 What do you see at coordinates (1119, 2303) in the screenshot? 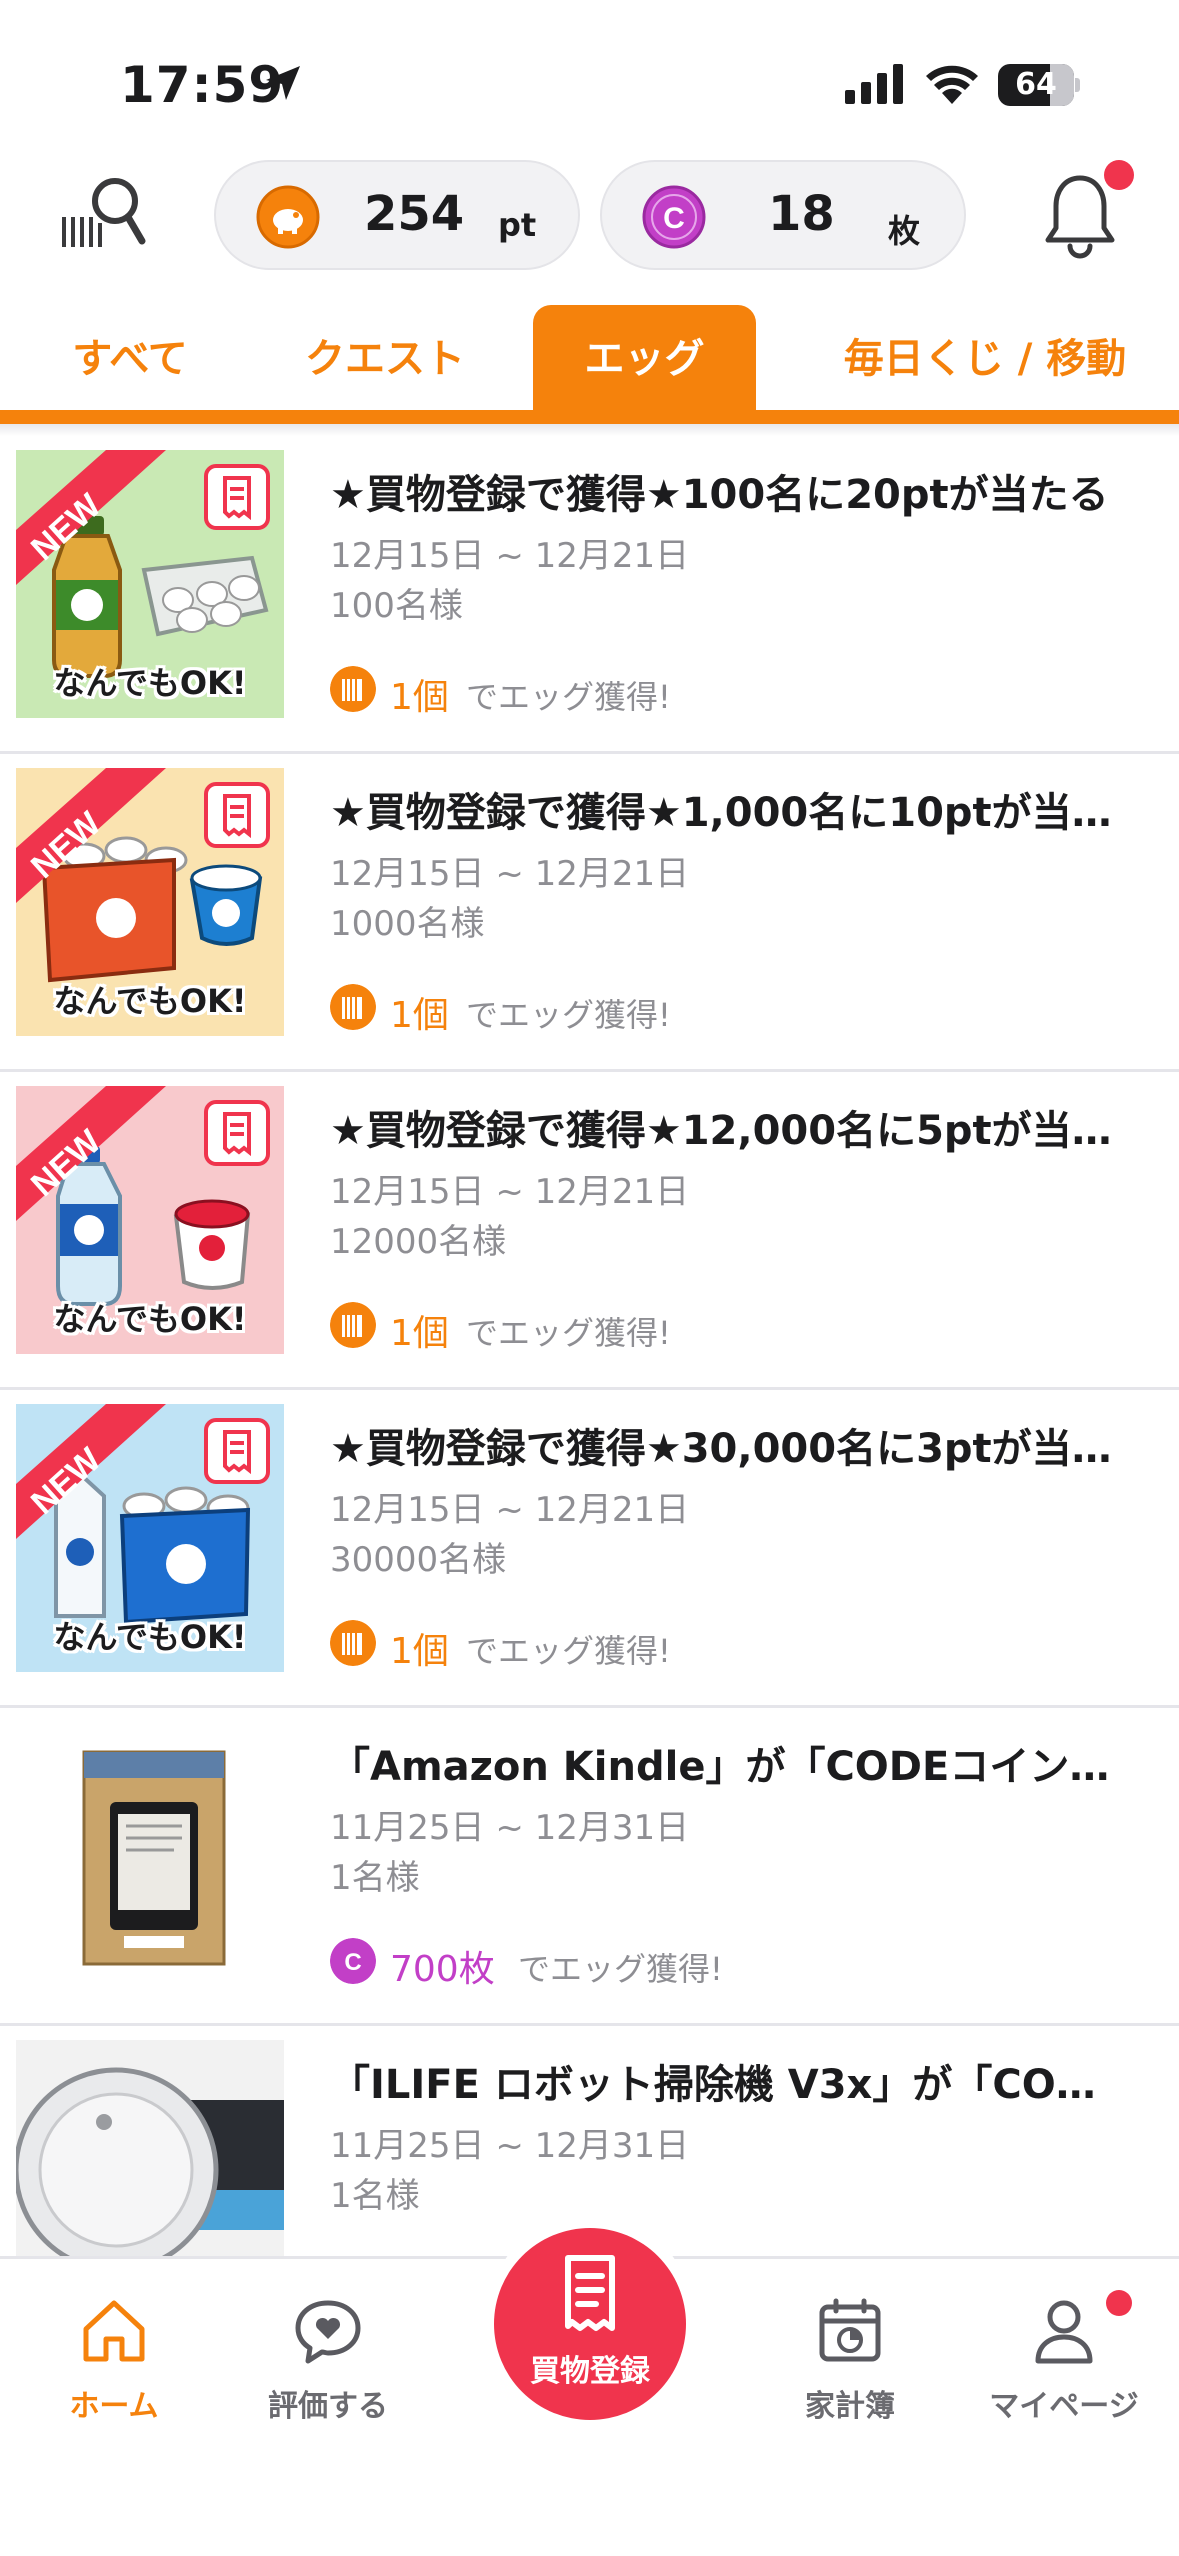
I see `mypage-badge` at bounding box center [1119, 2303].